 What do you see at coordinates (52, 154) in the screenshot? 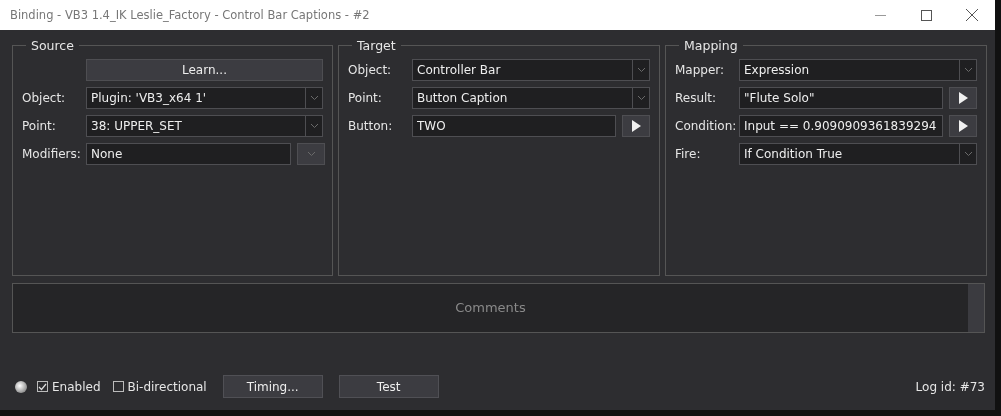
I see `field-label: Modifiers:` at bounding box center [52, 154].